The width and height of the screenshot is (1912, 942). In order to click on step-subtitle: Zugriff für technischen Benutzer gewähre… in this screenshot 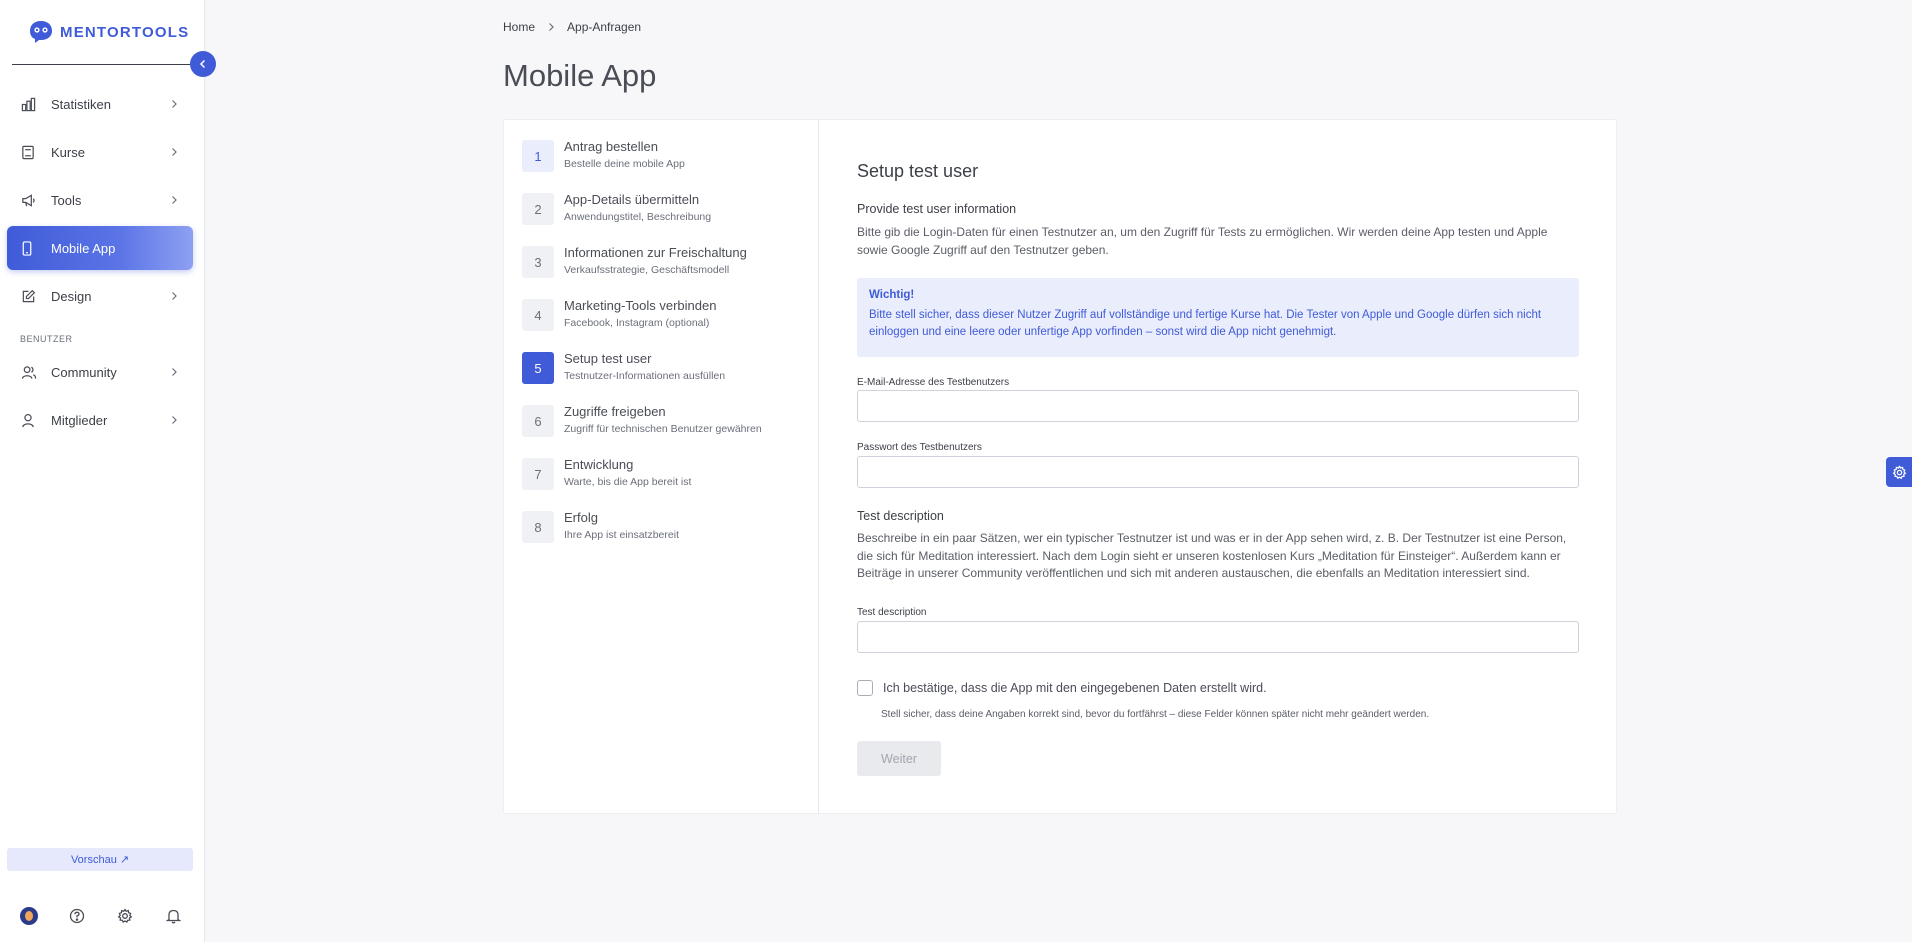, I will do `click(663, 429)`.